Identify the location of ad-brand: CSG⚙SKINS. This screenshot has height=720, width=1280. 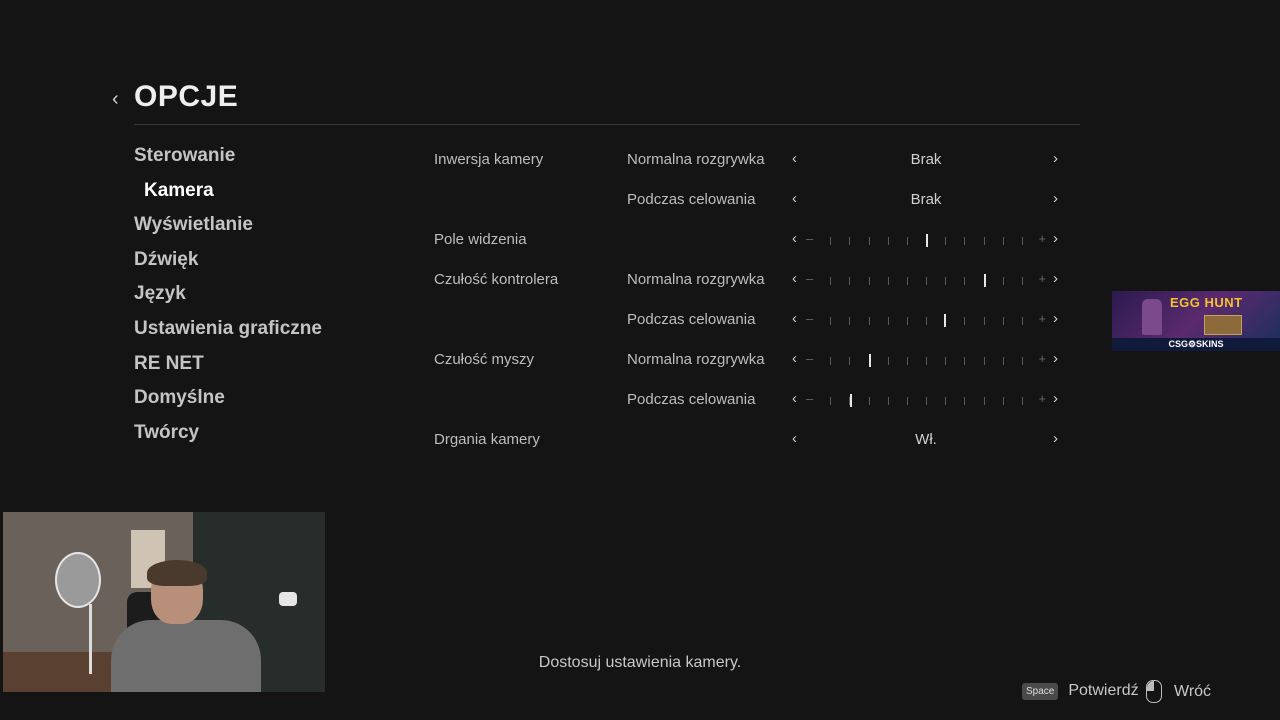
(1196, 344).